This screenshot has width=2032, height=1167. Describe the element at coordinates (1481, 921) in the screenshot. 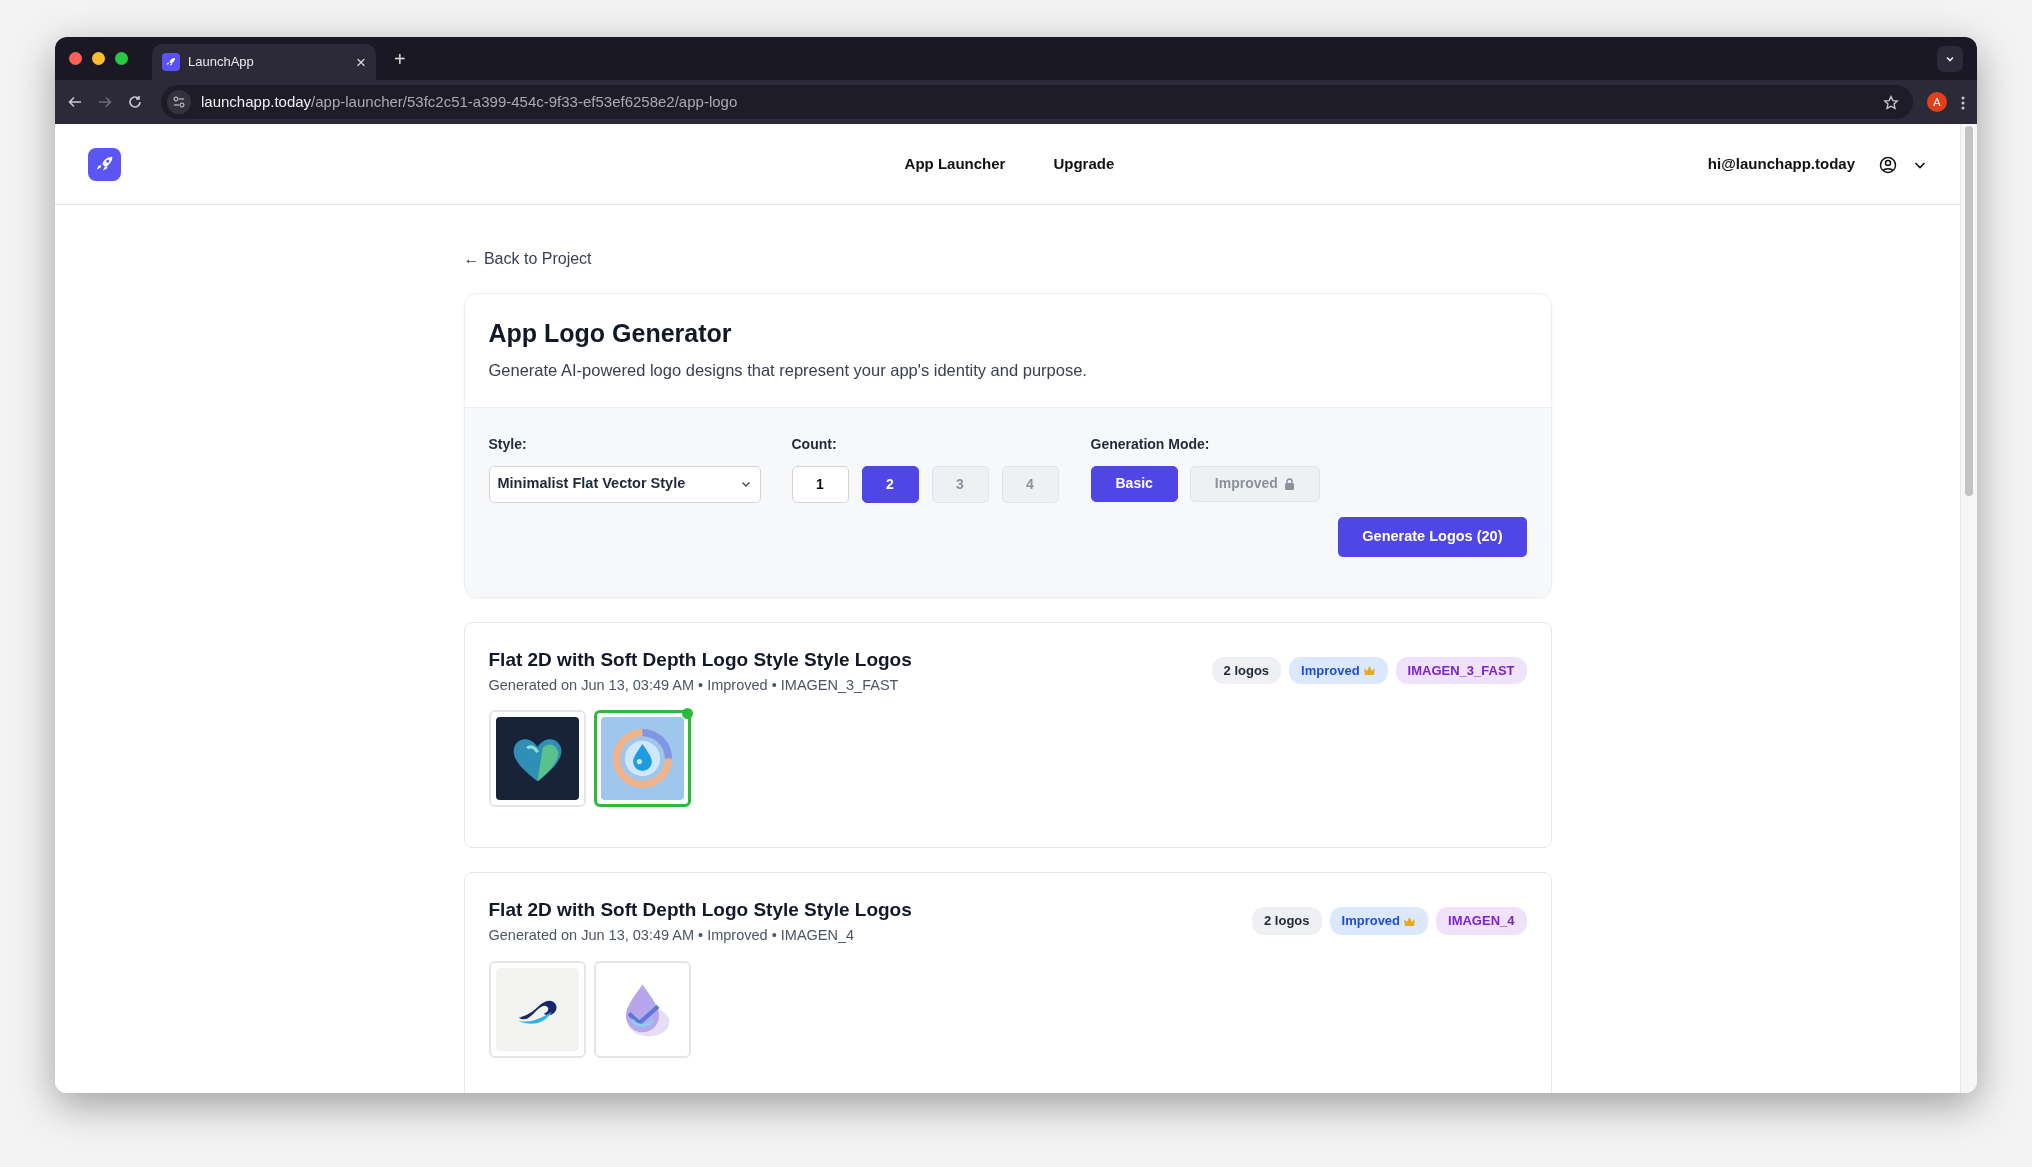

I see `model-tag: IMAGEN_4` at that location.